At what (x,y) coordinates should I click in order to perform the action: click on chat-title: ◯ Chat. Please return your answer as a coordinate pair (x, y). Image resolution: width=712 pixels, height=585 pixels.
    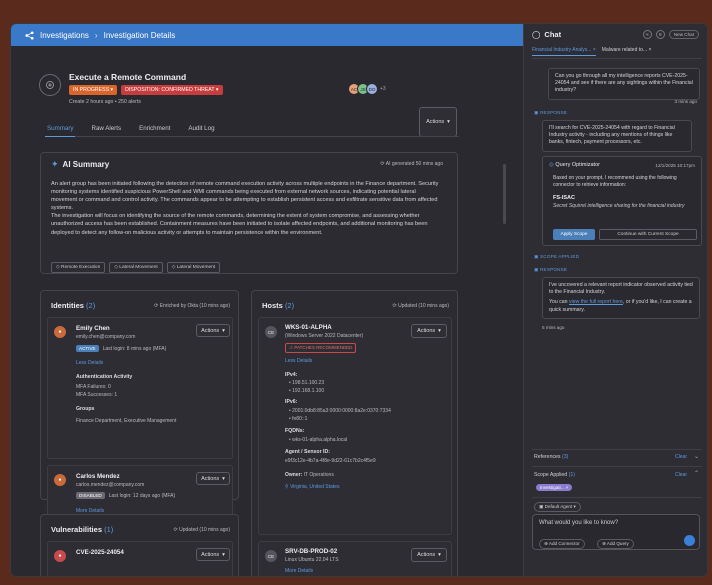
    Looking at the image, I should click on (547, 34).